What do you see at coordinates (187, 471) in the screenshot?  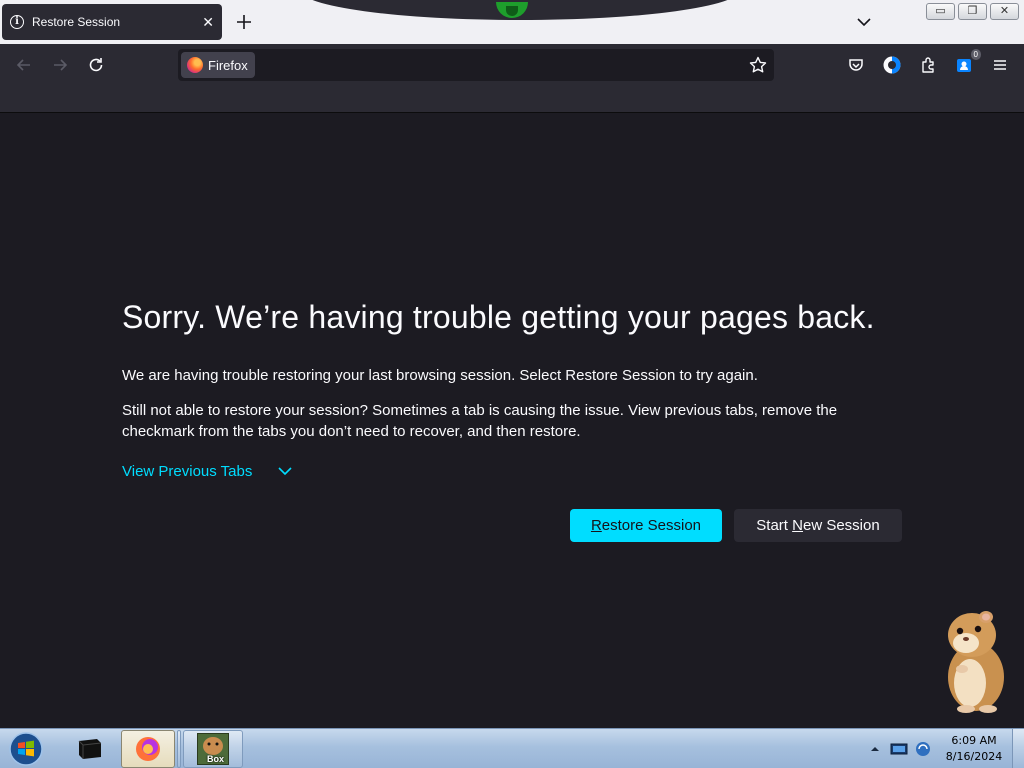 I see `view-previous-tabs-label: View Previous Tabs` at bounding box center [187, 471].